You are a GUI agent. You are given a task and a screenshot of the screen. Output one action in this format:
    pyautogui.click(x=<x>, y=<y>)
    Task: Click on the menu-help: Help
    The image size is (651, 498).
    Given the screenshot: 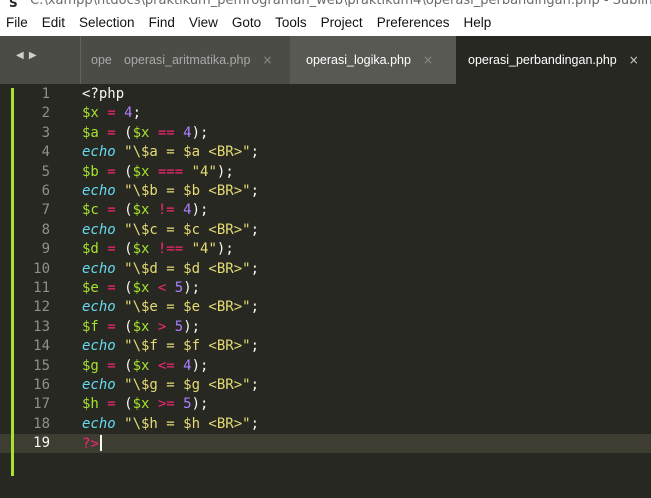 What is the action you would take?
    pyautogui.click(x=478, y=22)
    